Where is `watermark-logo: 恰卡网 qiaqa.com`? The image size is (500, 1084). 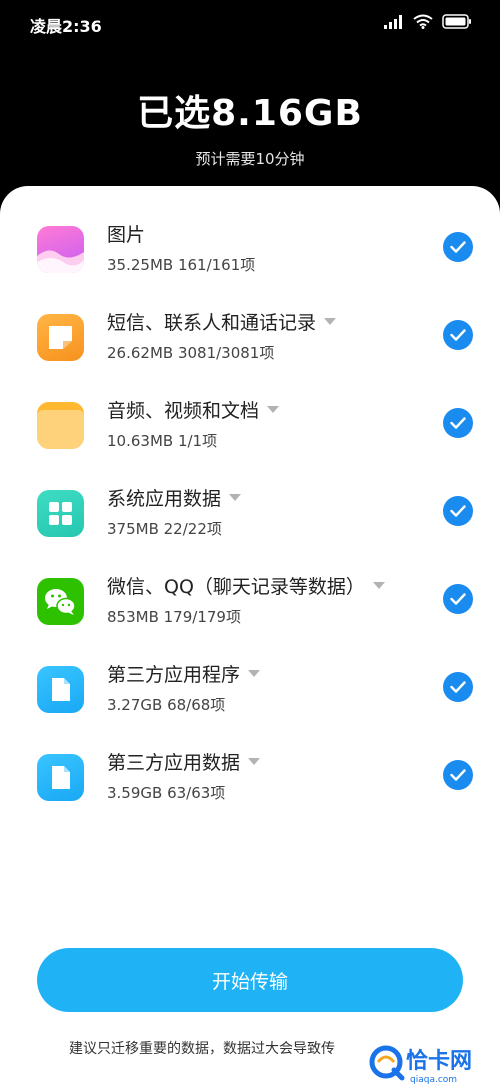 watermark-logo: 恰卡网 qiaqa.com is located at coordinates (420, 1064).